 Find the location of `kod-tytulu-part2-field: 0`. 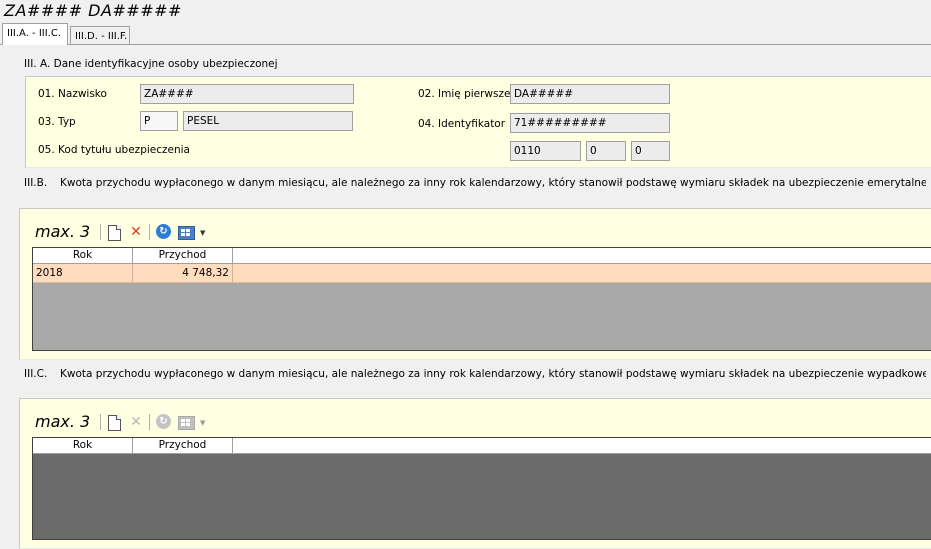

kod-tytulu-part2-field: 0 is located at coordinates (606, 151).